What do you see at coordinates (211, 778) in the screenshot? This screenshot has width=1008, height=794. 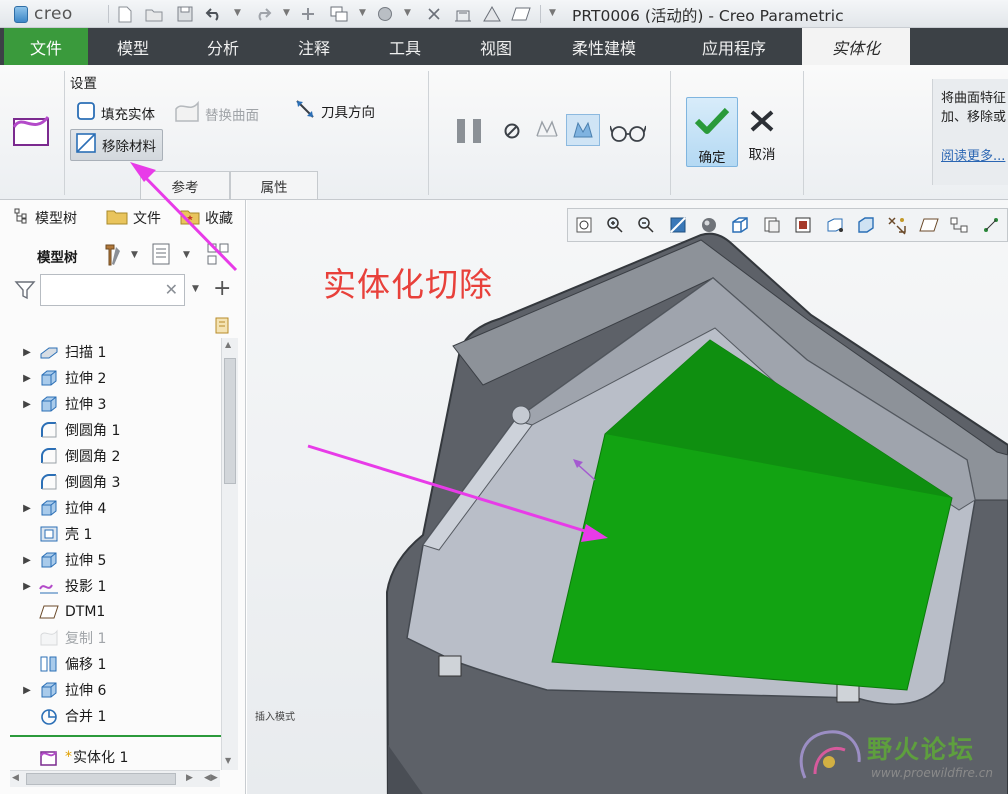 I see `scroll-page-icon: ◀▶` at bounding box center [211, 778].